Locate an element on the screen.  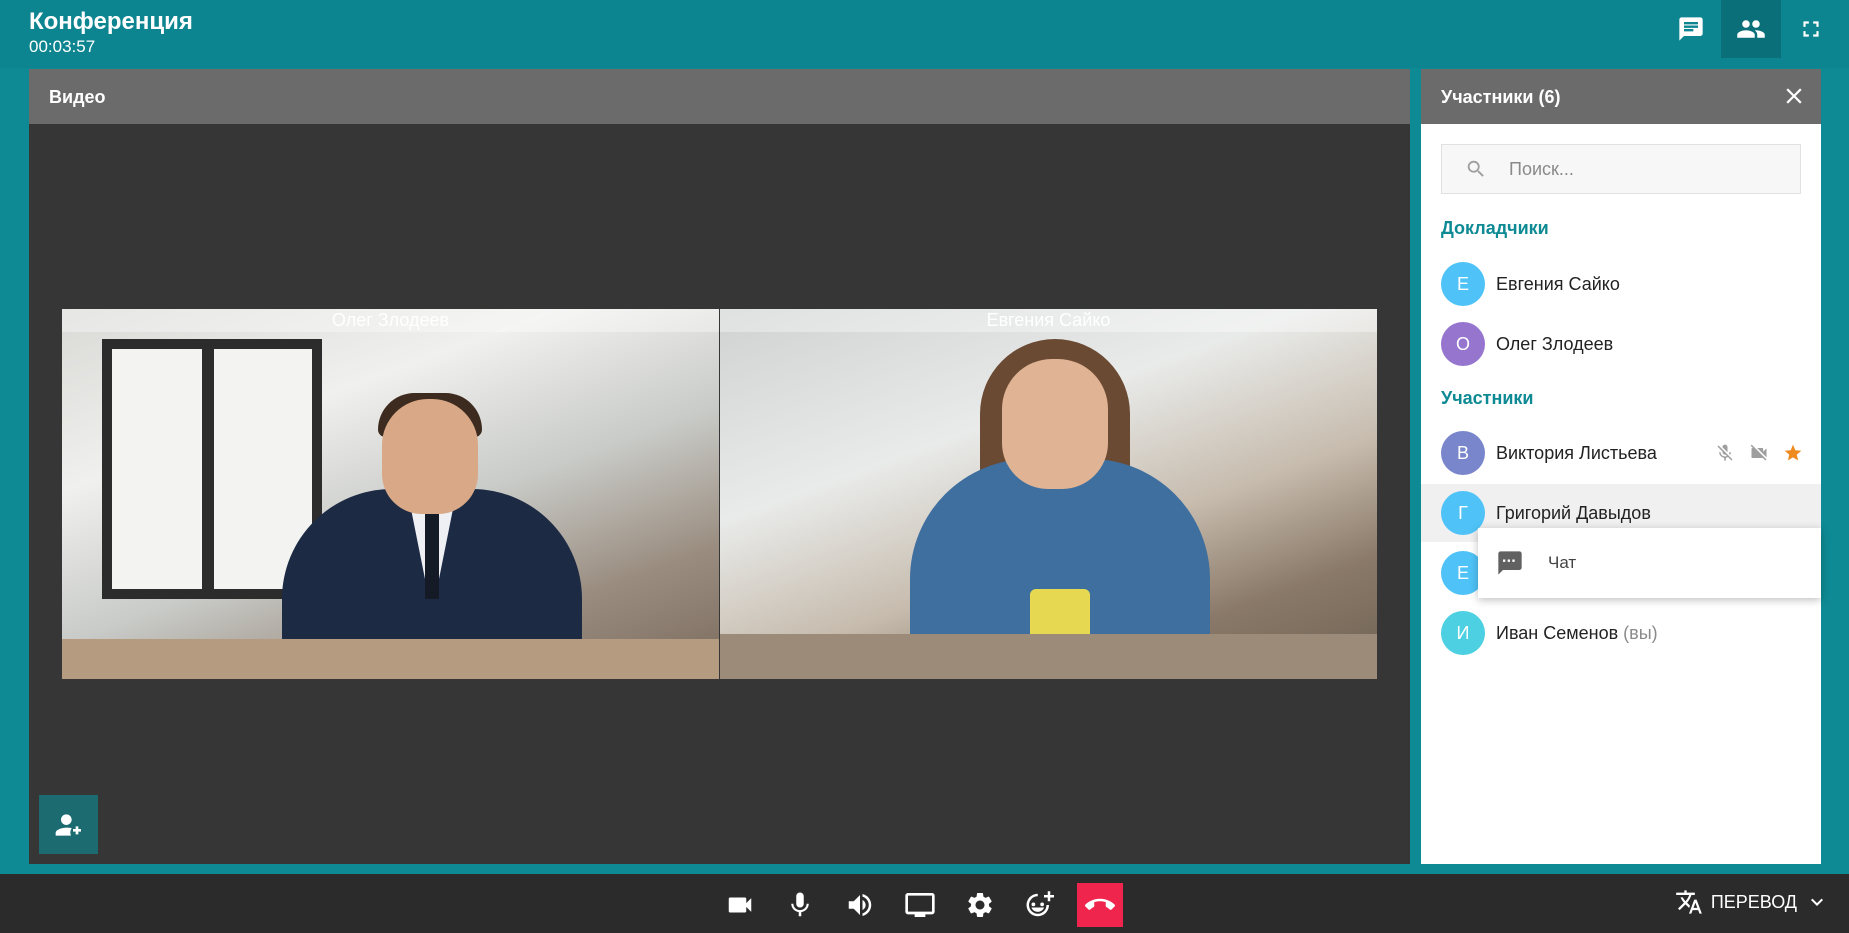
reaction-icon is located at coordinates (1040, 904).